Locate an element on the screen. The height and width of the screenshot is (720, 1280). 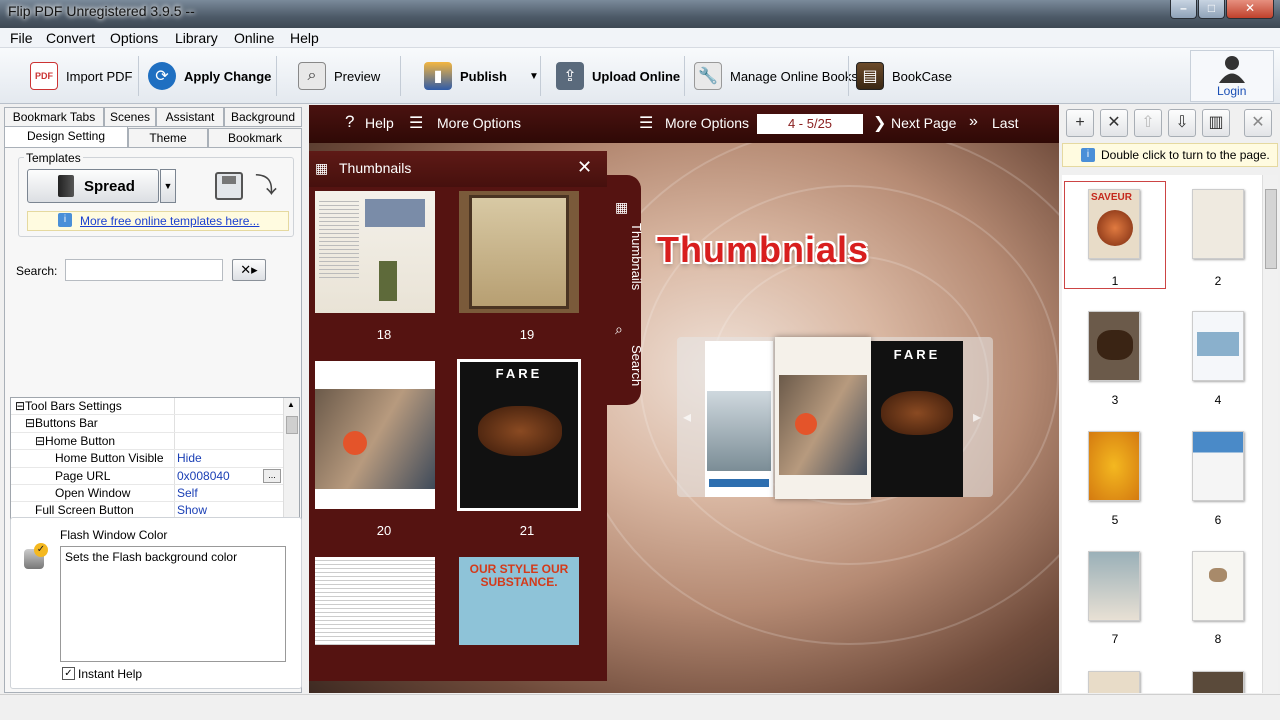
clear-search-button: ✕▸ is located at coordinates (249, 270).